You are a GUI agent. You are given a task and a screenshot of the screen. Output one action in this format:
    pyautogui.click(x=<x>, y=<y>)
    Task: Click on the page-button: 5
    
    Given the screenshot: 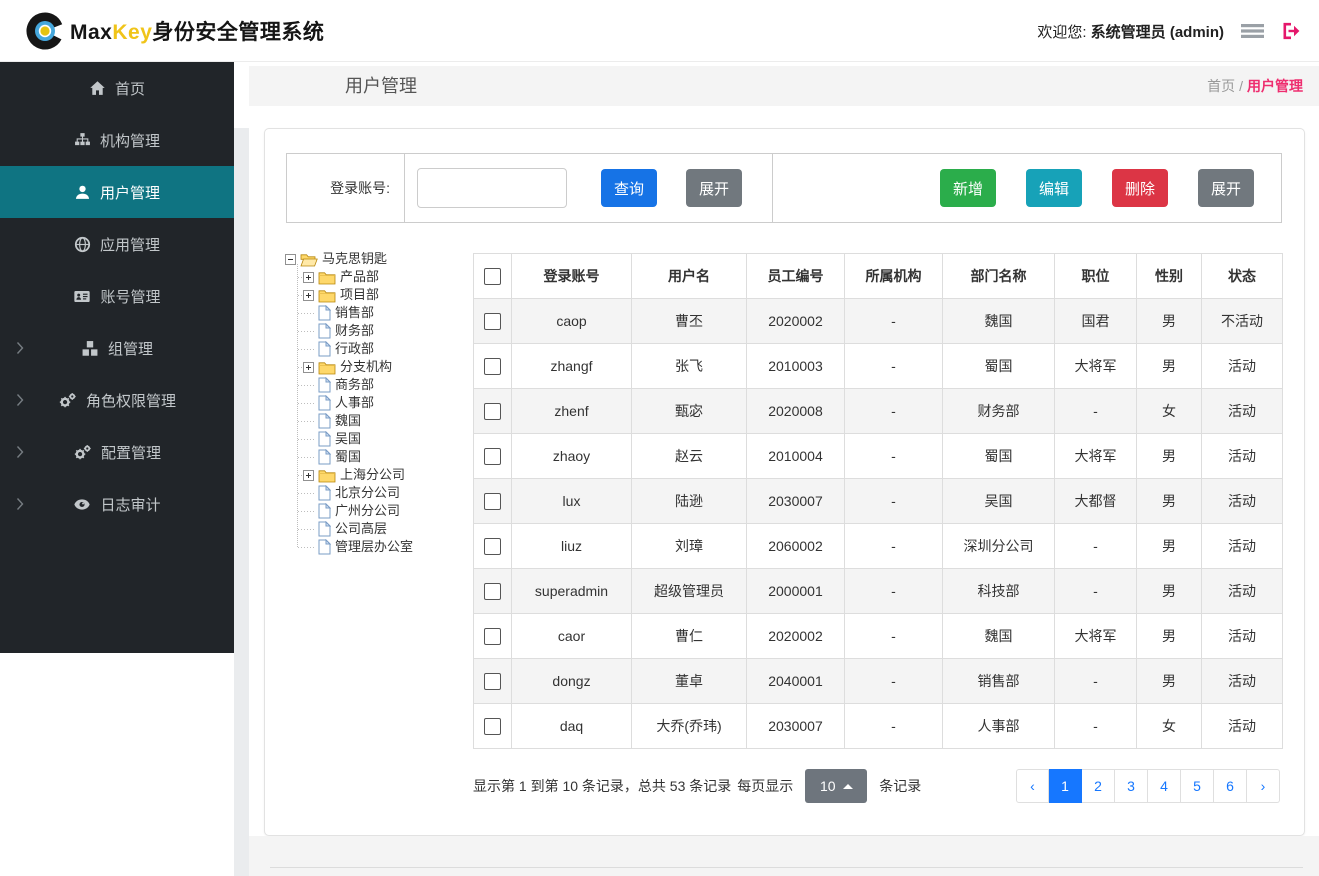 What is the action you would take?
    pyautogui.click(x=1197, y=786)
    